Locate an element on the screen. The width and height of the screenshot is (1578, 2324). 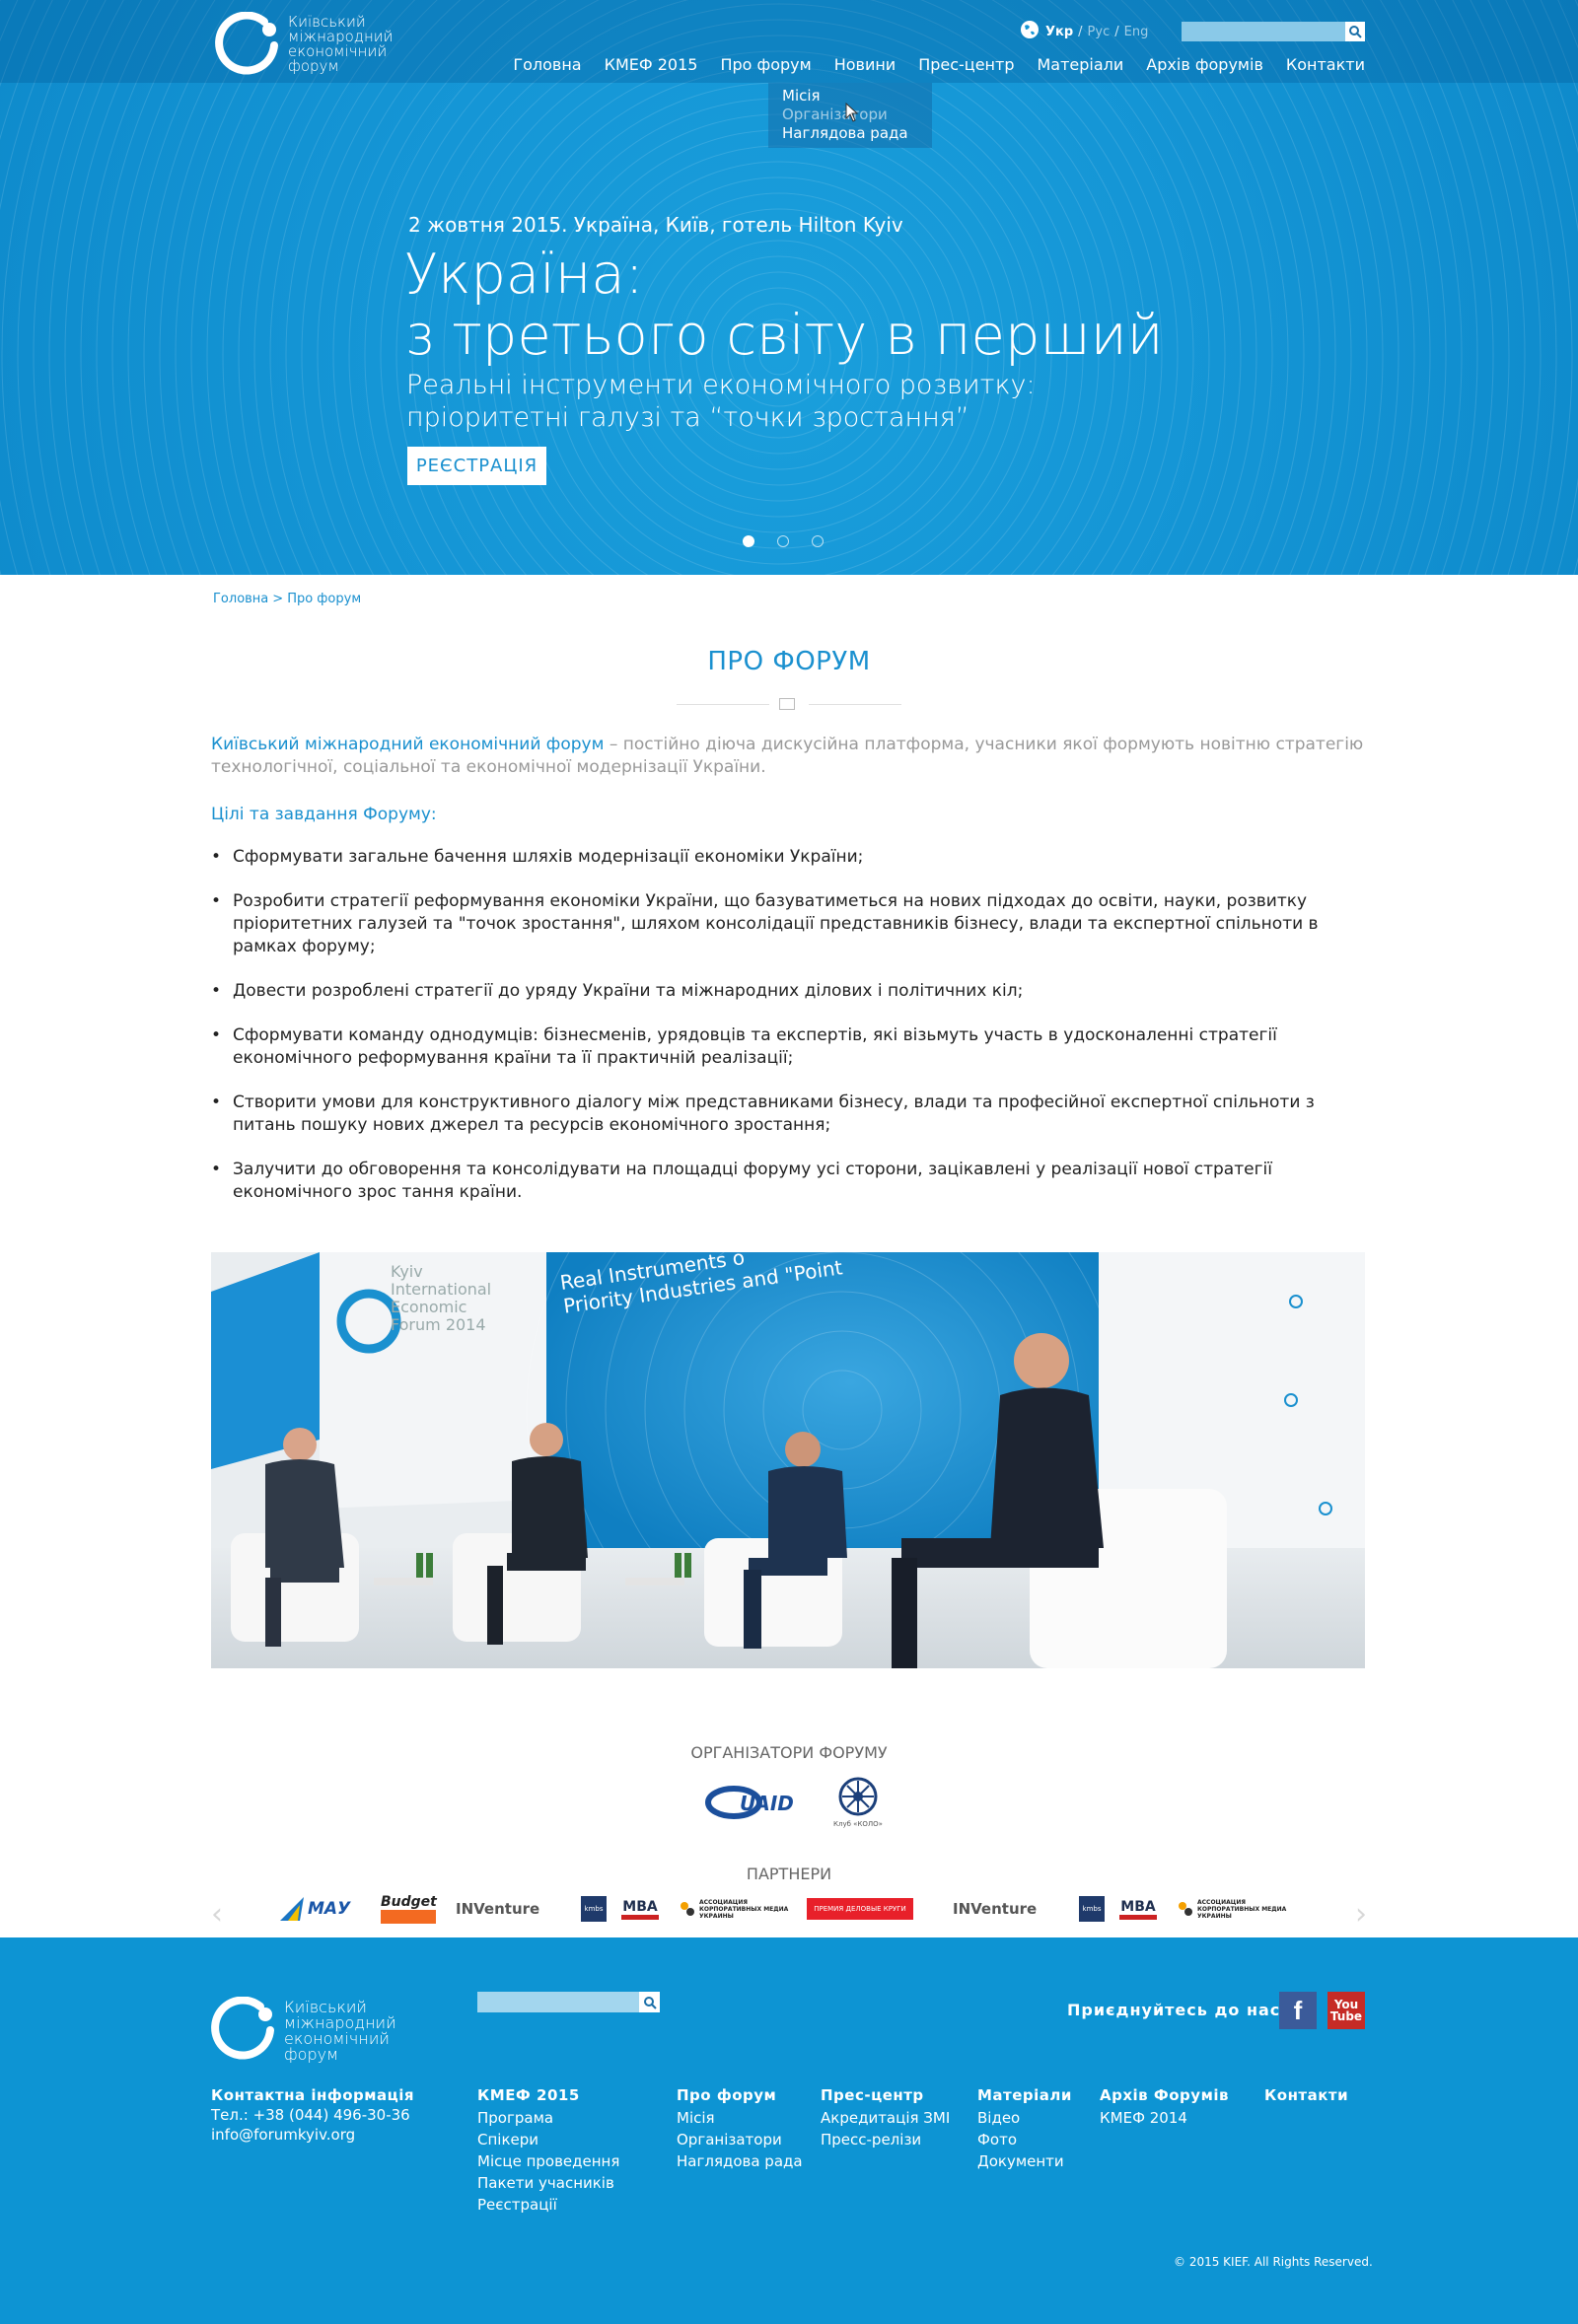
nav-item-news: Новини is located at coordinates (865, 64).